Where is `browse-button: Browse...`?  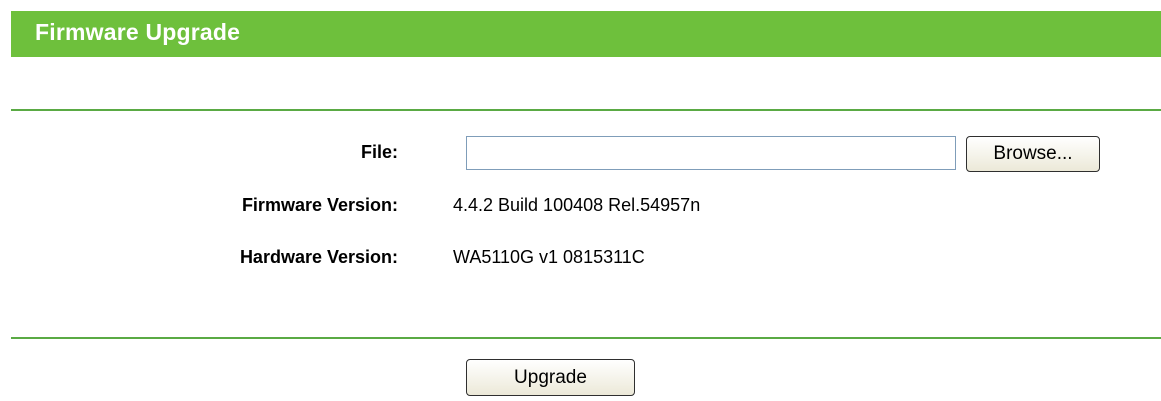 browse-button: Browse... is located at coordinates (1033, 154).